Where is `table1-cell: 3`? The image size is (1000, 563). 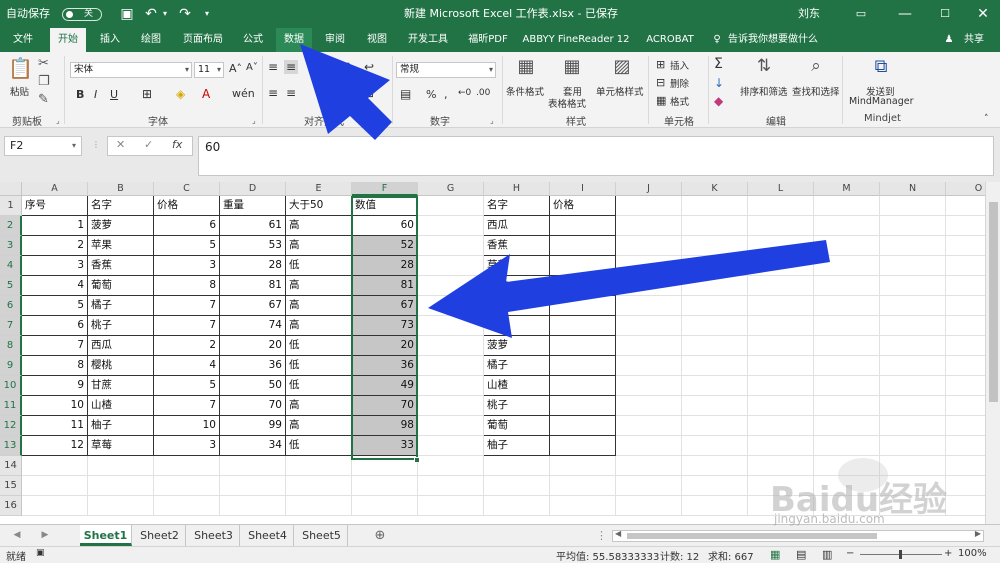 table1-cell: 3 is located at coordinates (55, 266).